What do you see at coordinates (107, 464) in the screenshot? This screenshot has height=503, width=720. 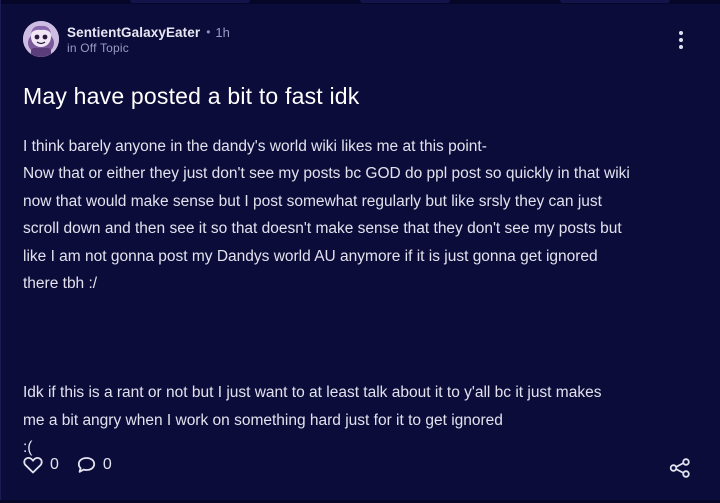 I see `comment-count: 0` at bounding box center [107, 464].